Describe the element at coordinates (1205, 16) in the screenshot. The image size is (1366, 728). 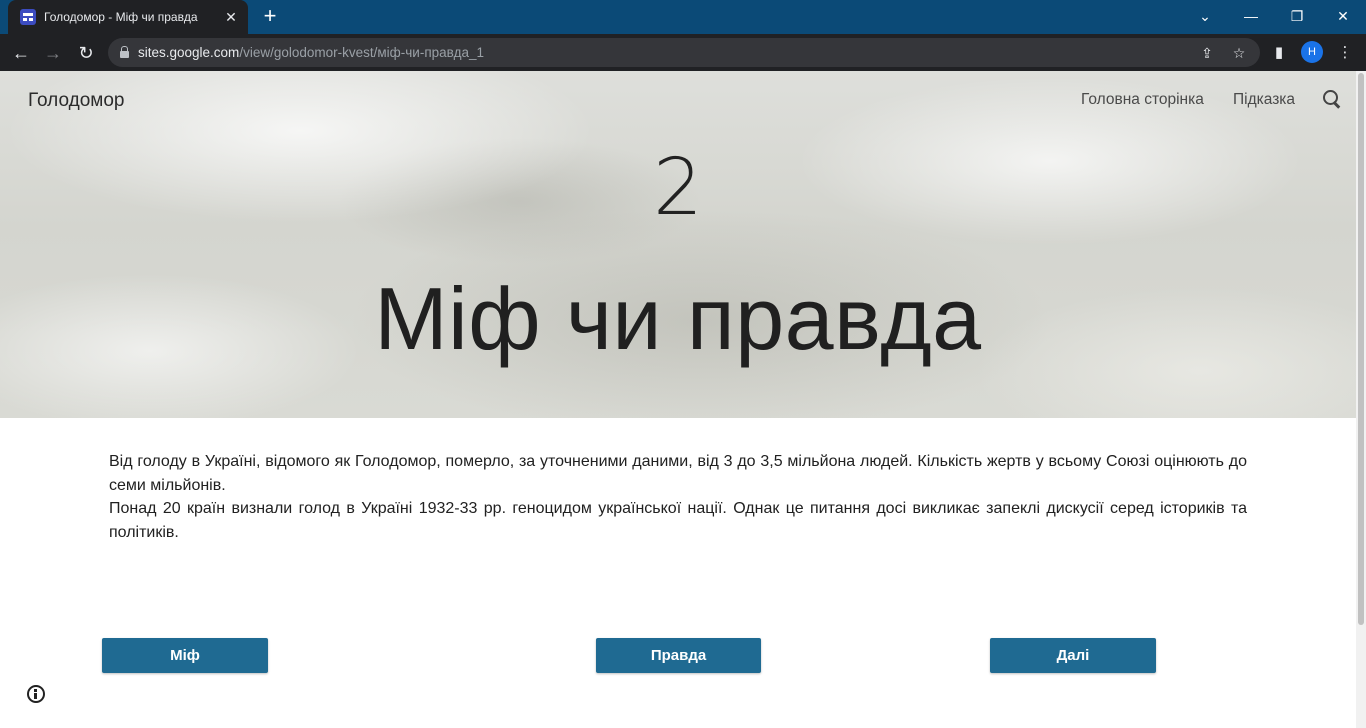
I see `tab-search-dropdown-icon: ⌄` at that location.